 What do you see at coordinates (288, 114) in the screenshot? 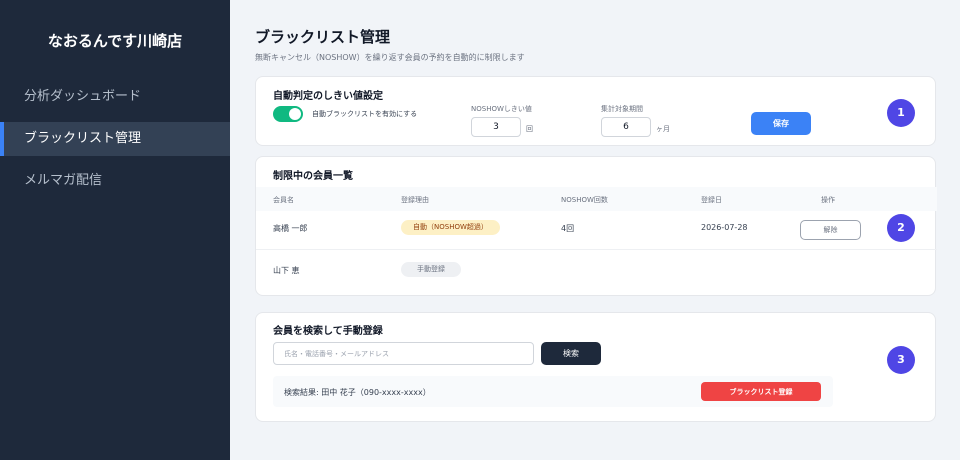
I see `auto-blacklist-toggle` at bounding box center [288, 114].